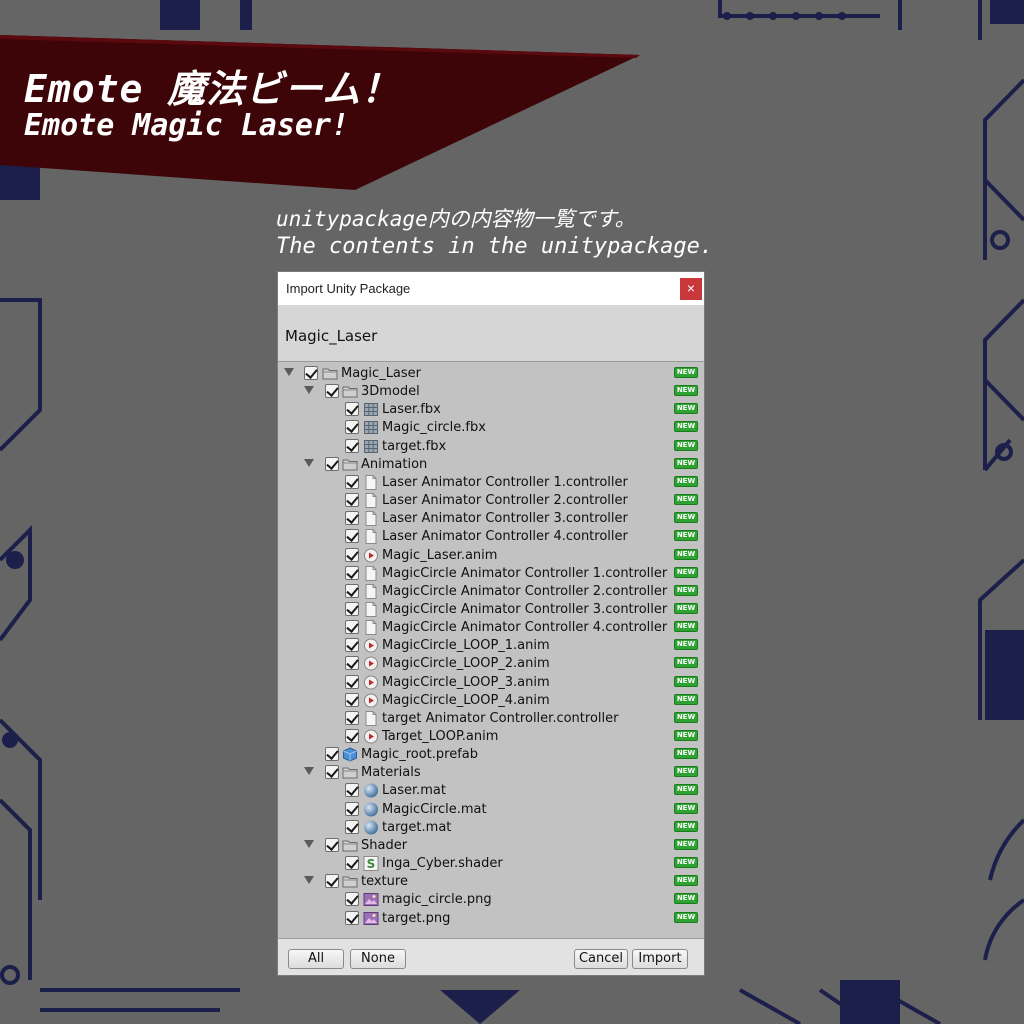 The image size is (1024, 1024). What do you see at coordinates (491, 289) in the screenshot?
I see `dialog-titlebar: Import Unity Package ×` at bounding box center [491, 289].